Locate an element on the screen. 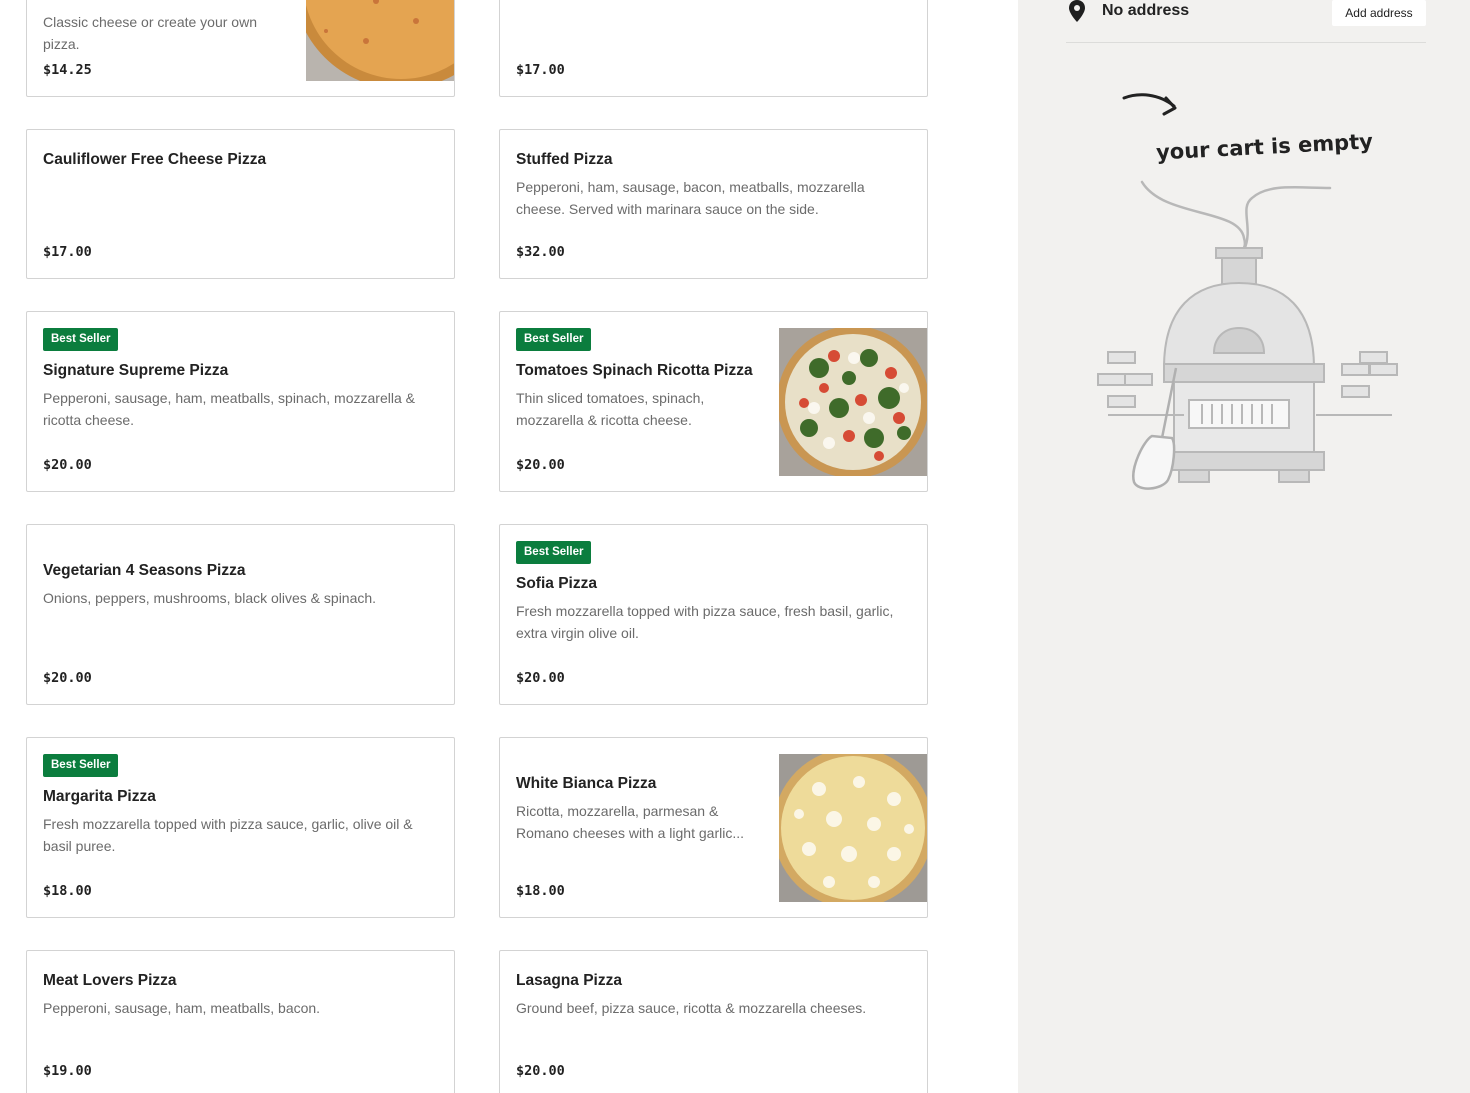 The height and width of the screenshot is (1093, 1470). white-pizza-image is located at coordinates (853, 828).